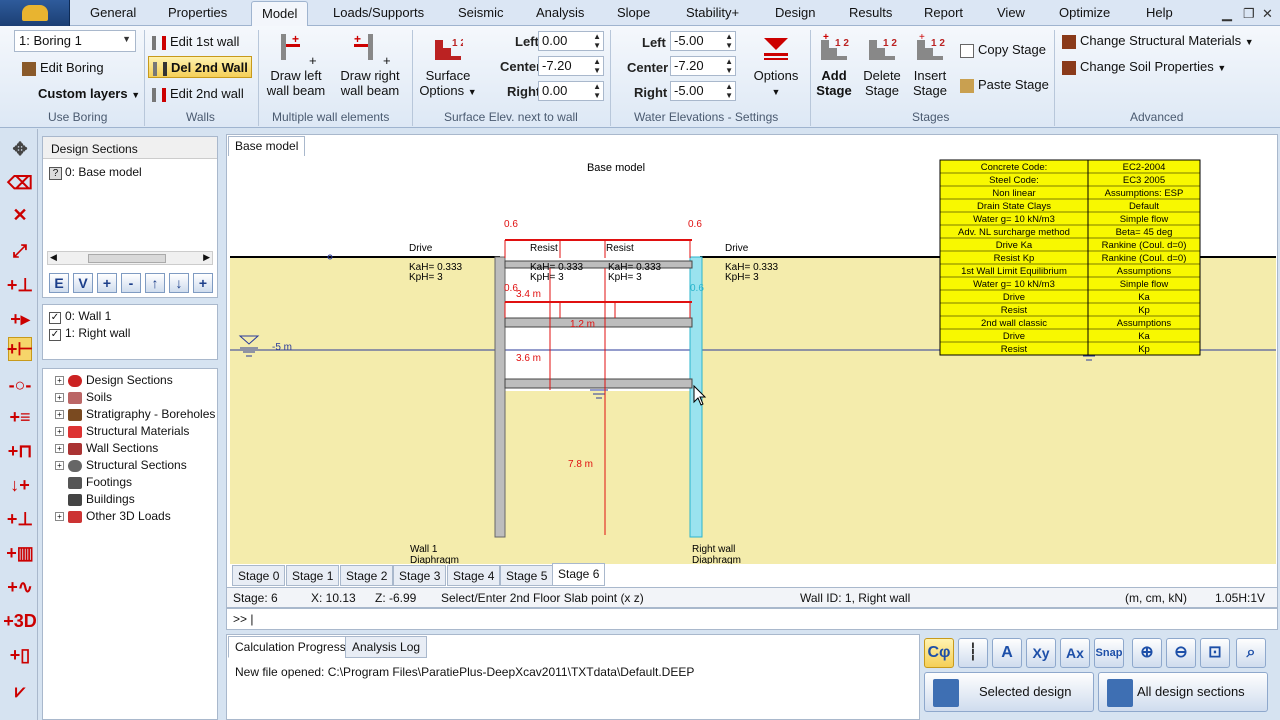 The width and height of the screenshot is (1280, 720). Describe the element at coordinates (1011, 12) in the screenshot. I see `tab-view: View` at that location.